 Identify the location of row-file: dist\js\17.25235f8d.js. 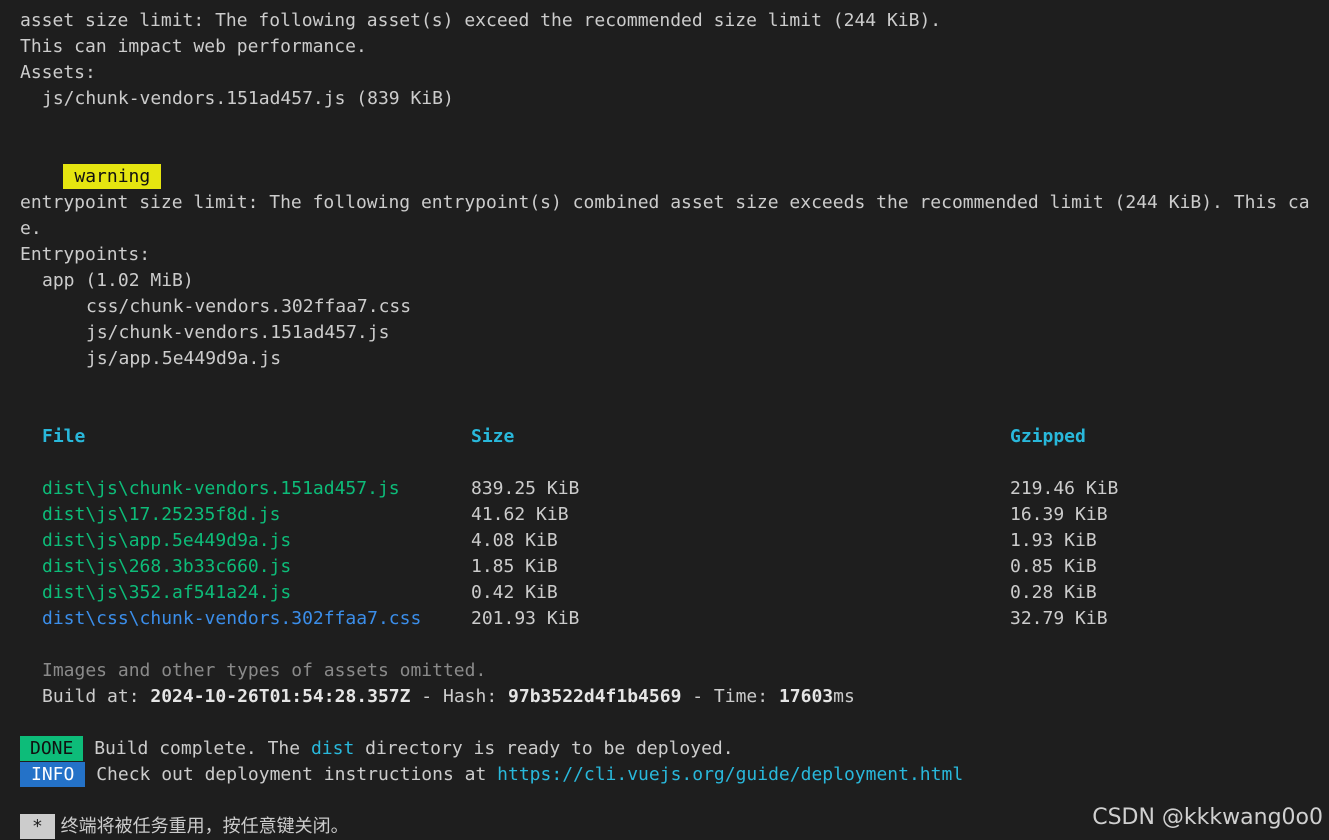
(161, 514).